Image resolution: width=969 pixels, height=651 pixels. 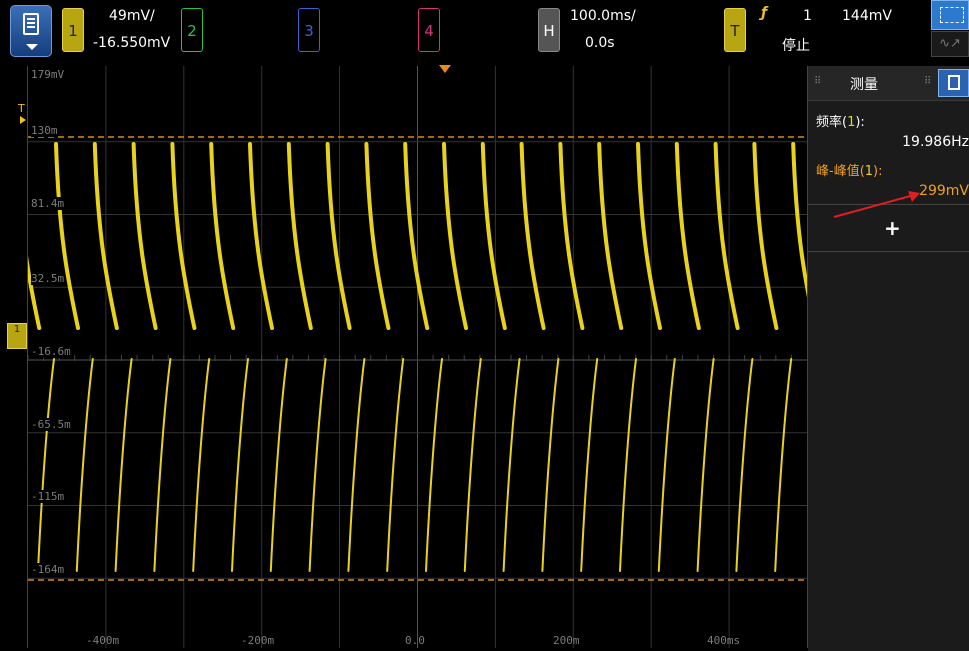 What do you see at coordinates (132, 43) in the screenshot?
I see `channel-1-offset: -16.550mV` at bounding box center [132, 43].